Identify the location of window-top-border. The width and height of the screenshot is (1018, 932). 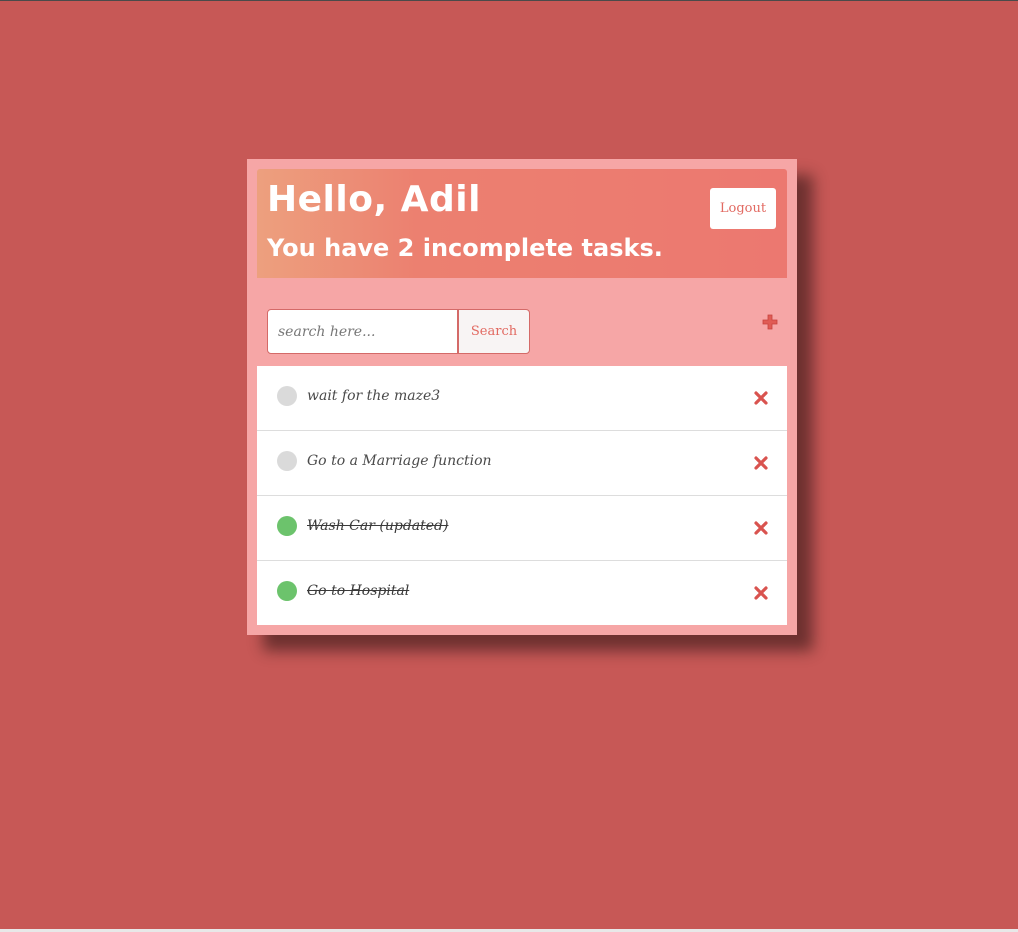
(509, 0).